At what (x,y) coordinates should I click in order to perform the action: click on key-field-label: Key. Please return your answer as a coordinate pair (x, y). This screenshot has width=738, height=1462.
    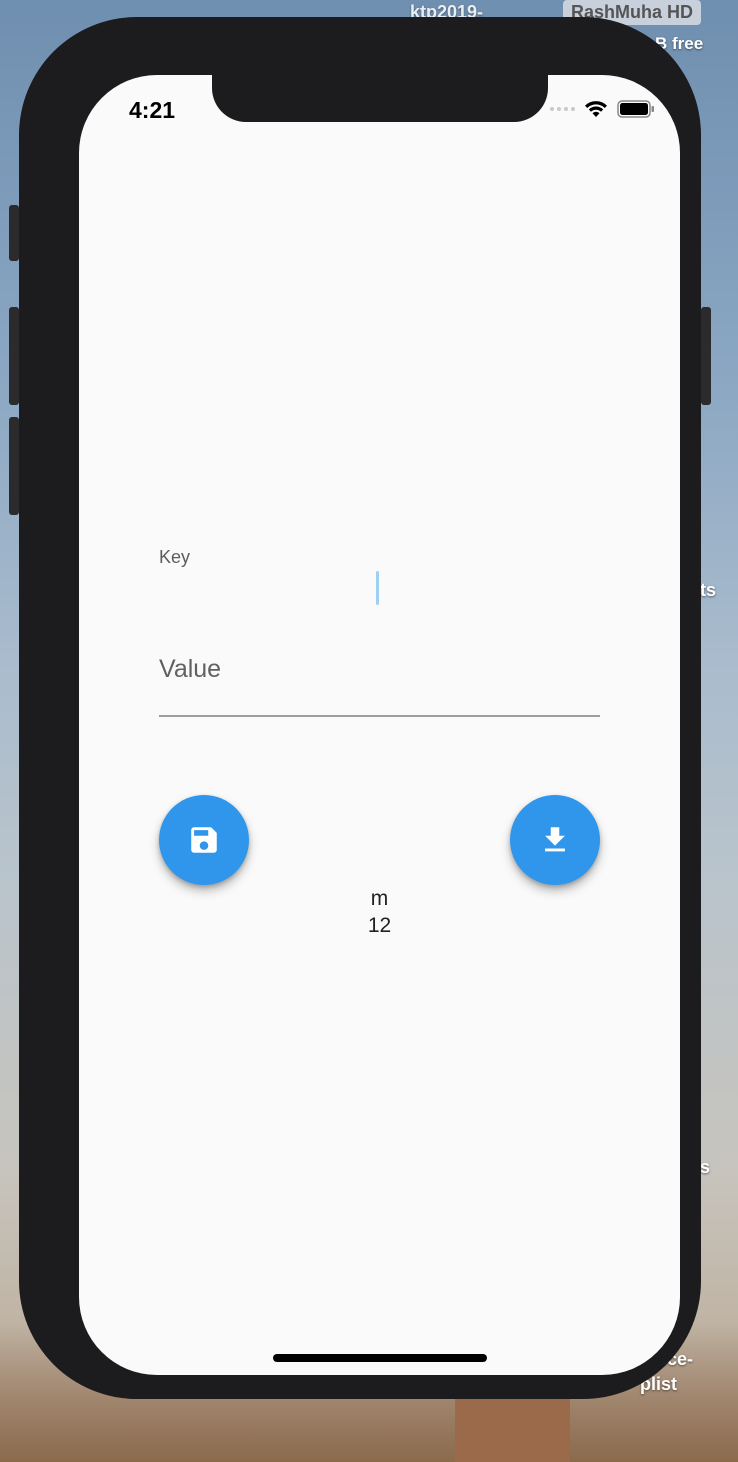
    Looking at the image, I should click on (175, 557).